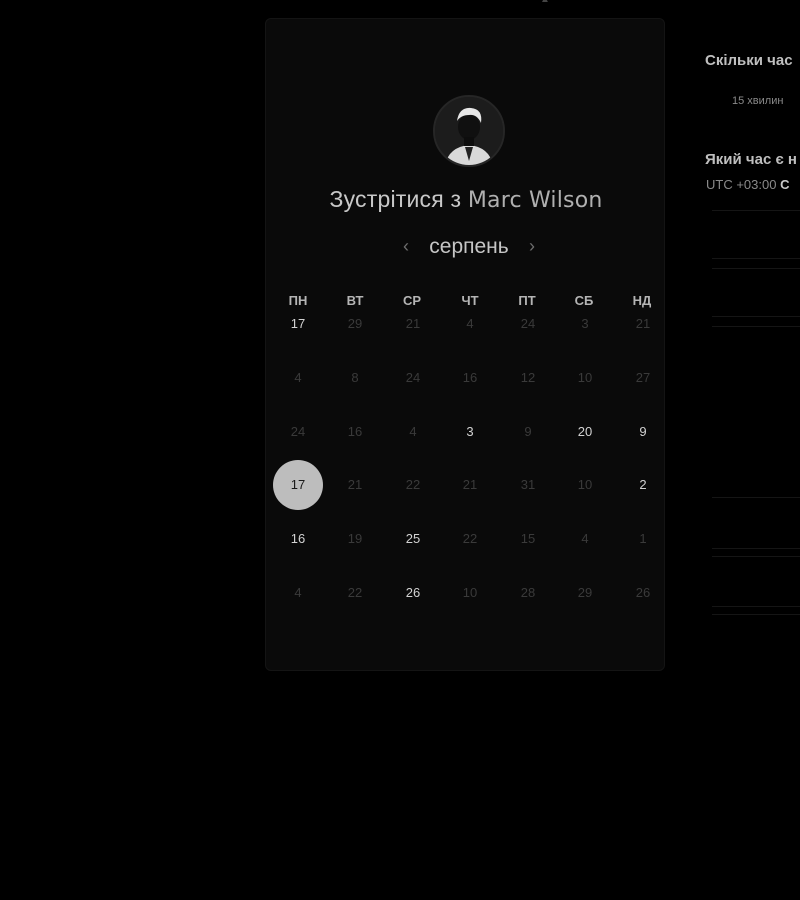 The width and height of the screenshot is (800, 900). What do you see at coordinates (298, 539) in the screenshot?
I see `available-day: 16` at bounding box center [298, 539].